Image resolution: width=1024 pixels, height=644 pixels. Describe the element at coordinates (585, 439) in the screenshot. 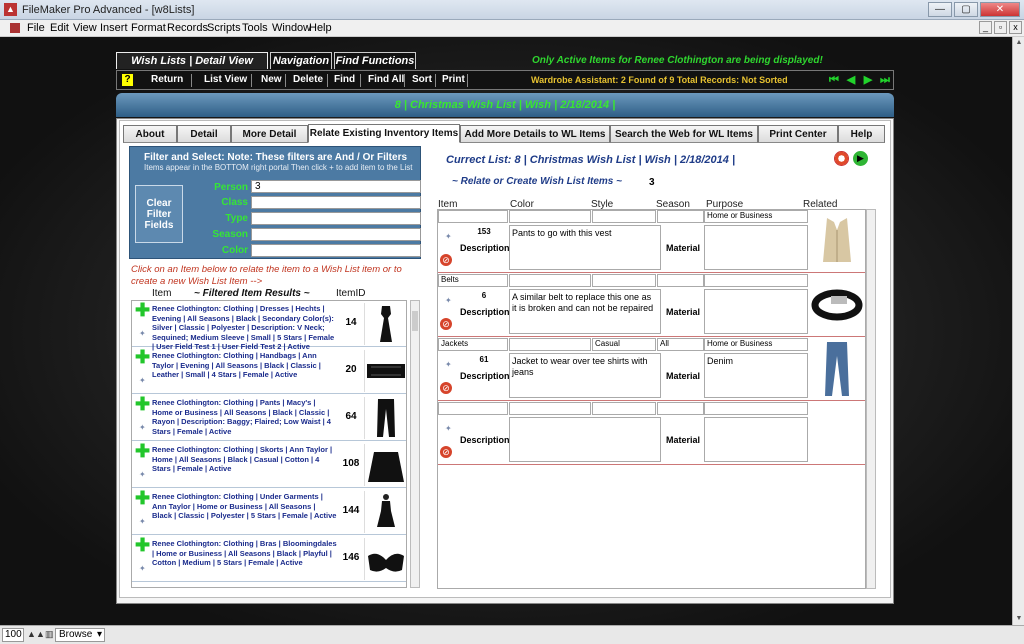

I see `description-field` at that location.